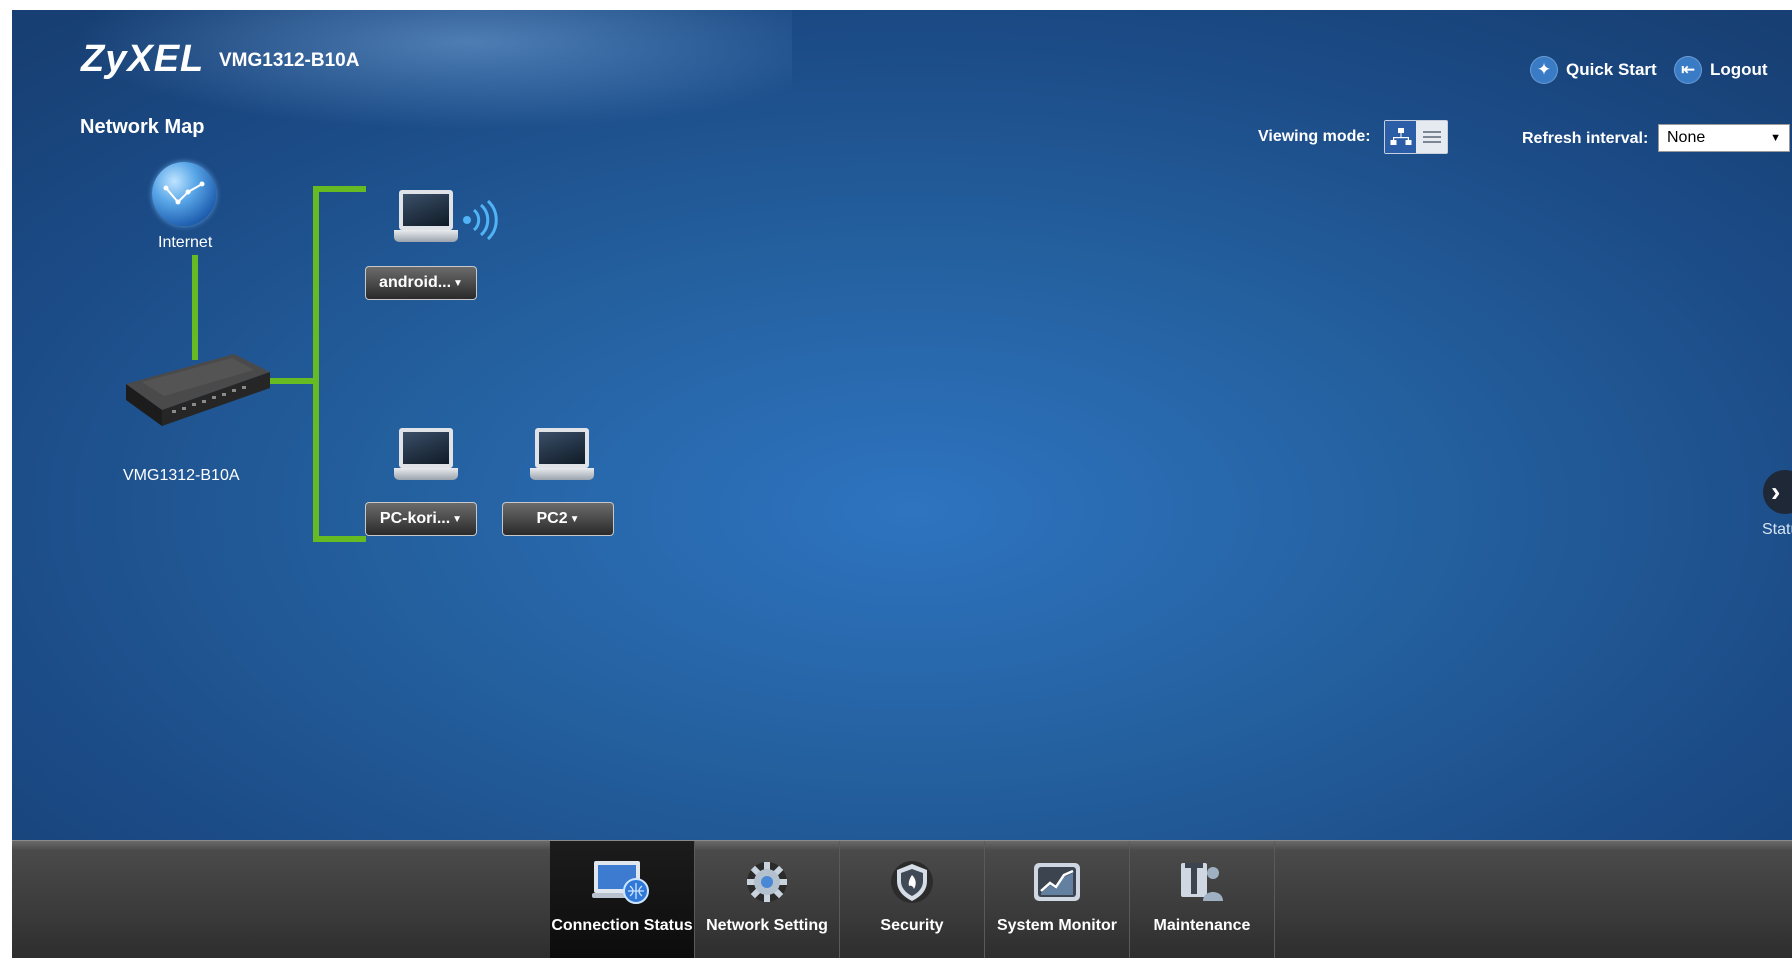 Image resolution: width=1792 pixels, height=958 pixels. Describe the element at coordinates (181, 475) in the screenshot. I see `router-label: VMG1312-B10A` at that location.